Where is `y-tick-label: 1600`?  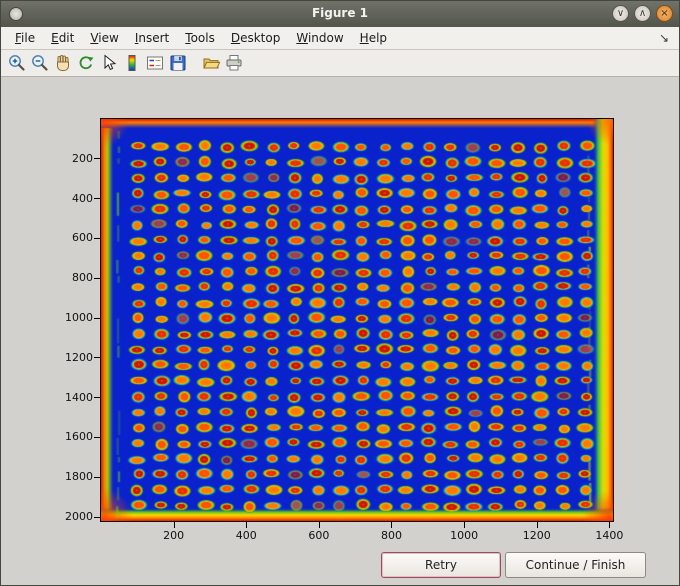 y-tick-label: 1600 is located at coordinates (79, 437).